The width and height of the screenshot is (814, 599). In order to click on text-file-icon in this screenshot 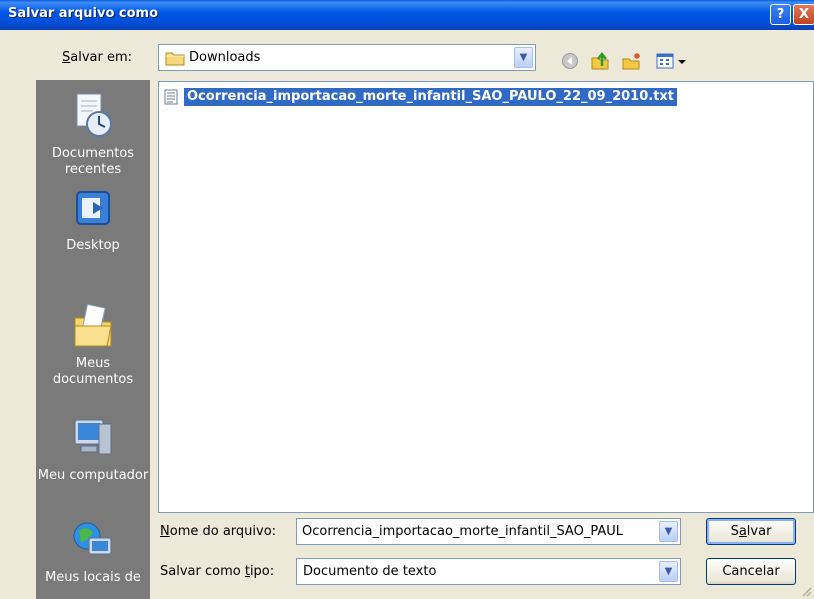, I will do `click(171, 97)`.